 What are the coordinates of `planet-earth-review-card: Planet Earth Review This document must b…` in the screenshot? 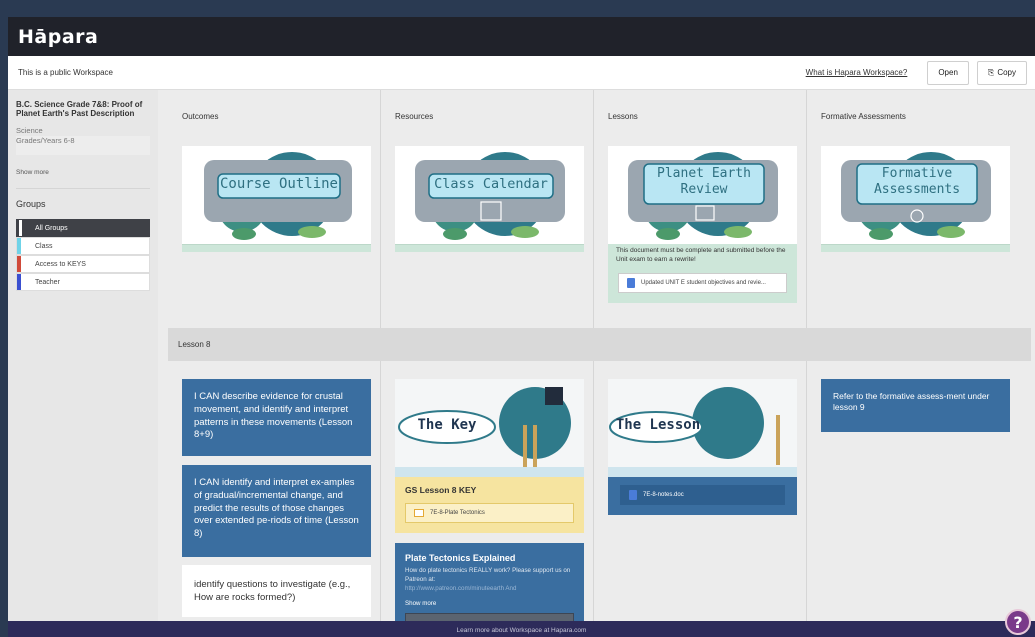 It's located at (702, 224).